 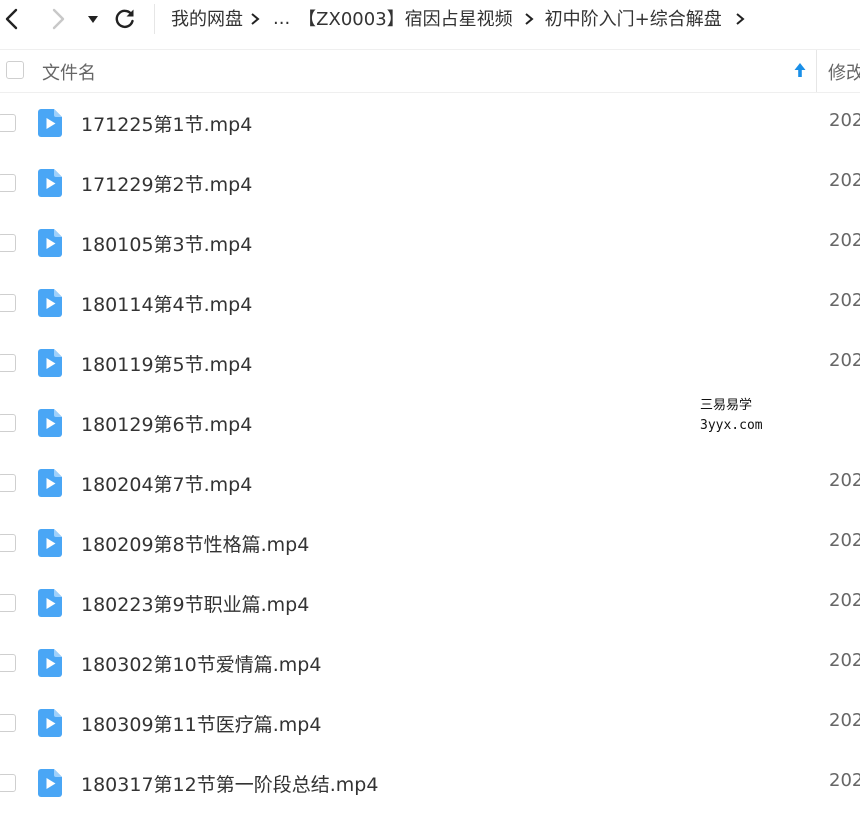 I want to click on column-header-modified: 修改, so click(x=844, y=72).